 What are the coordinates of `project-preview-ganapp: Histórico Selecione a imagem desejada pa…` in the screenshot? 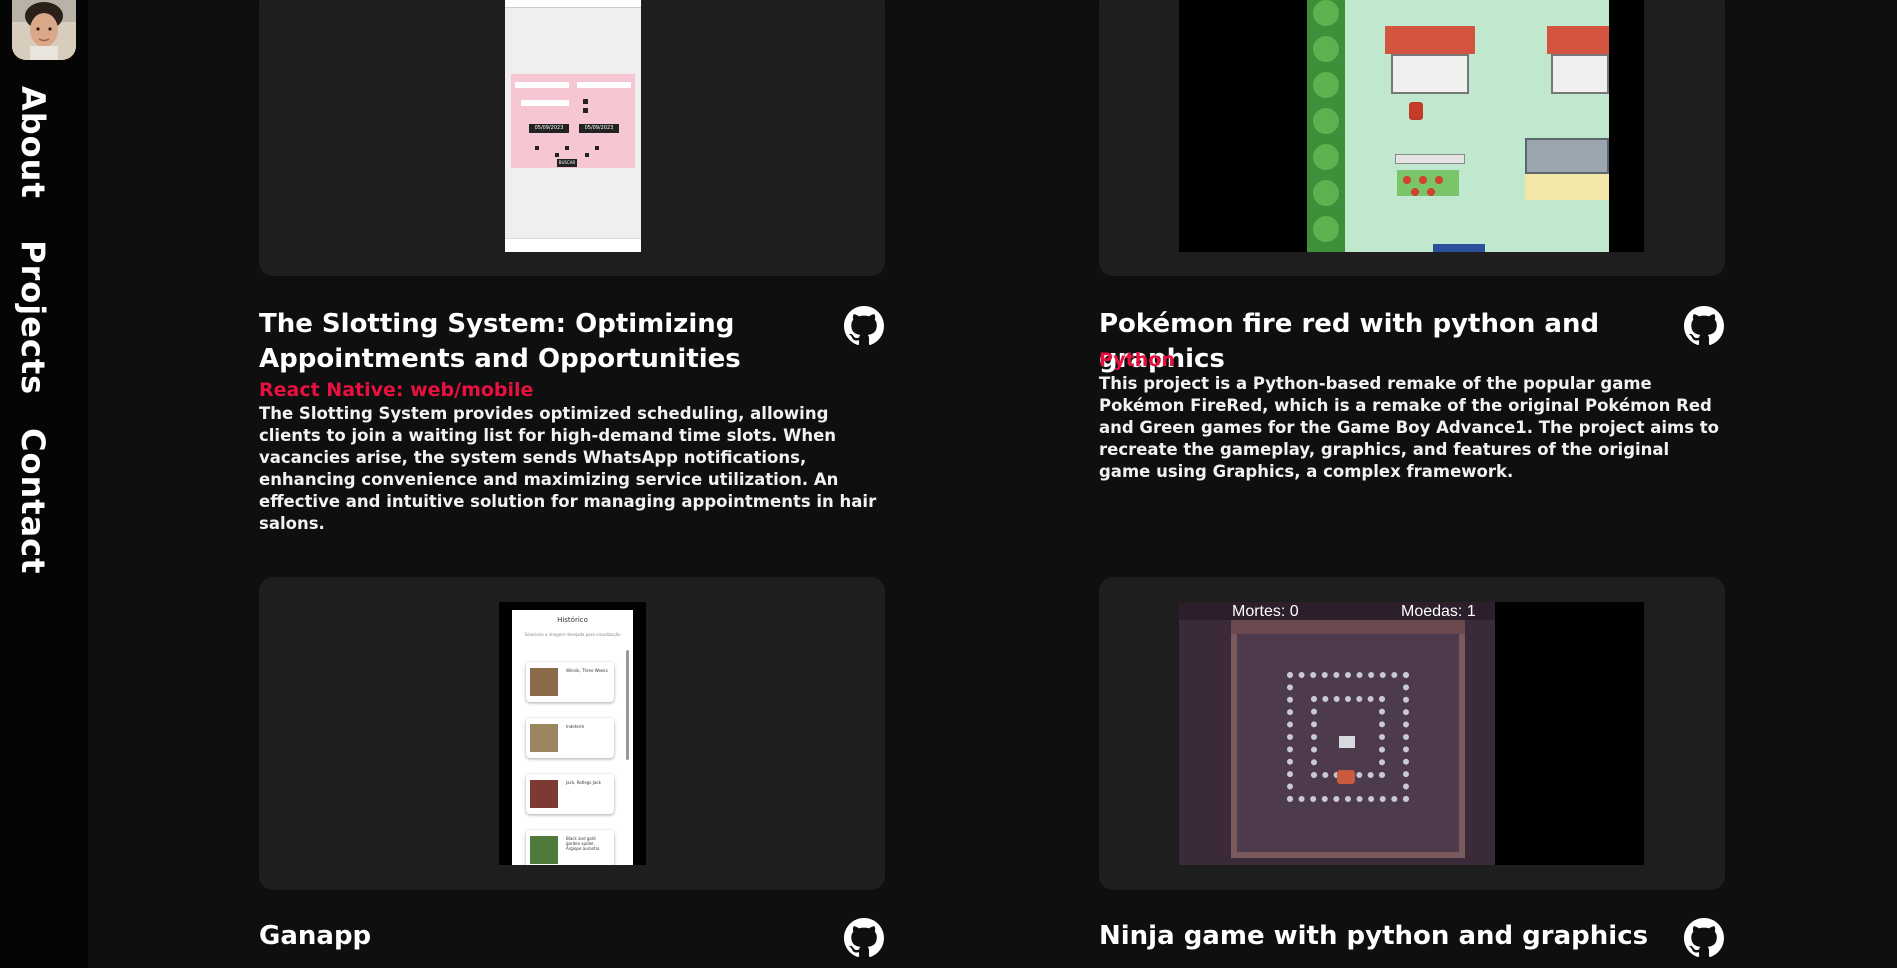 It's located at (572, 733).